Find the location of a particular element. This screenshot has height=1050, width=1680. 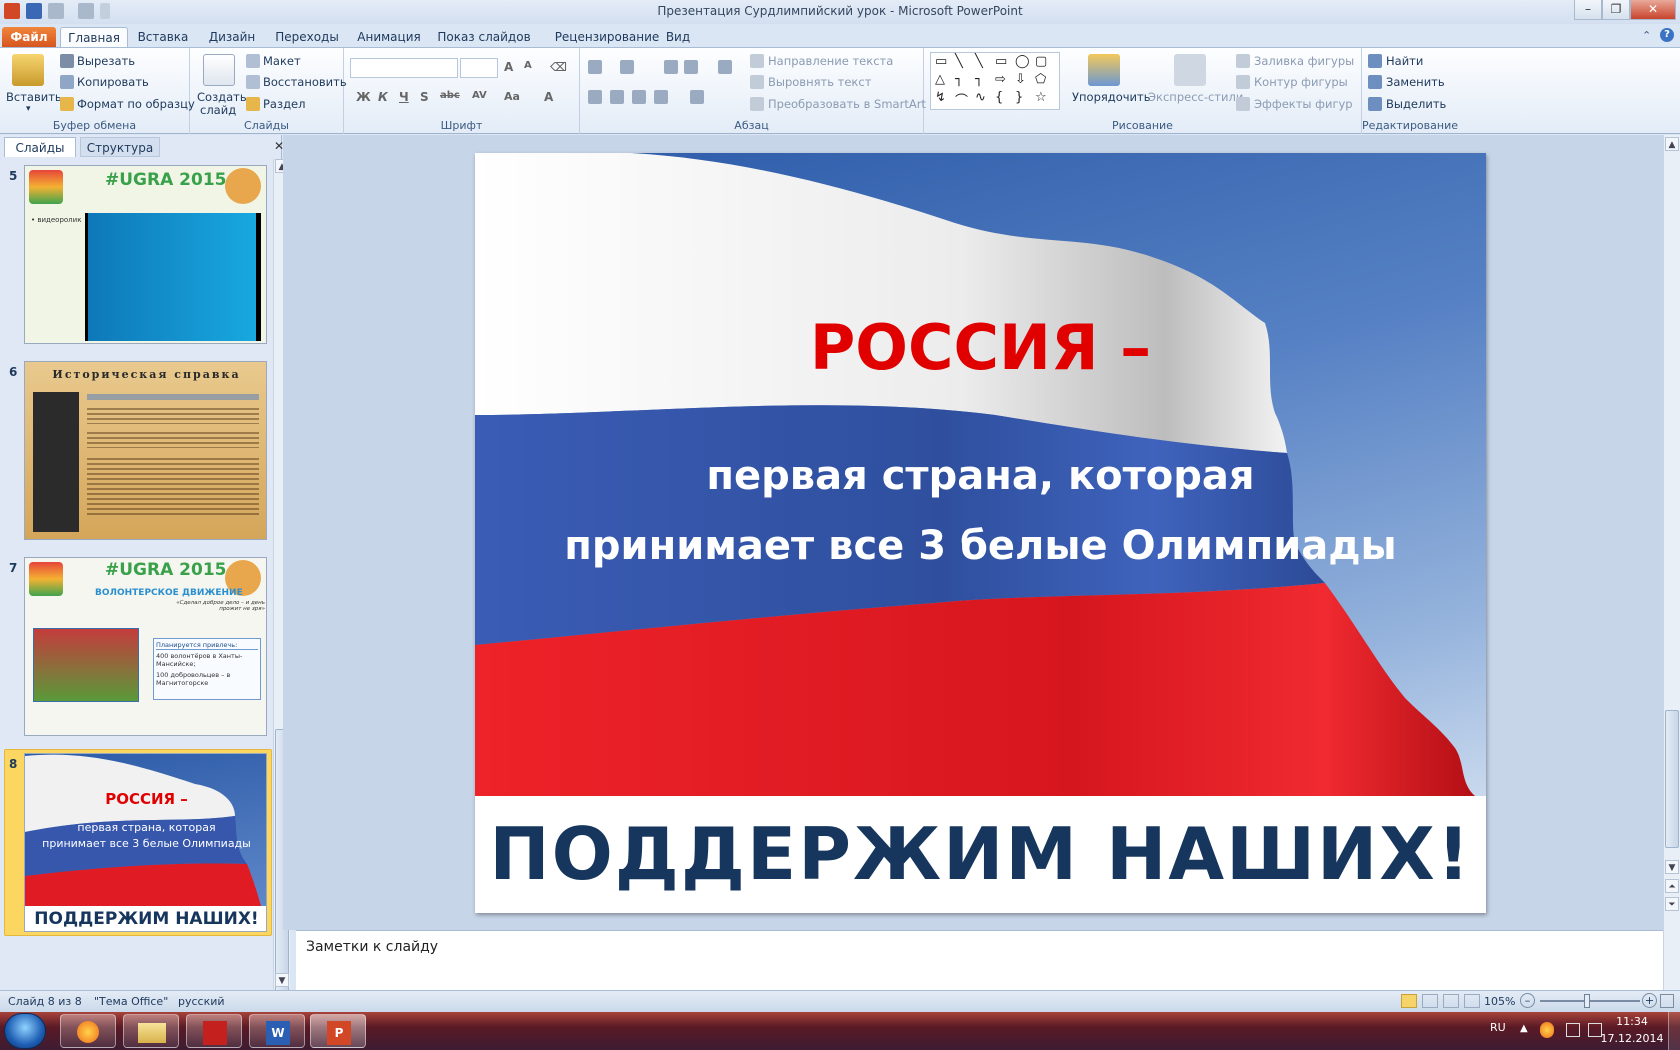

section-button: Раздел is located at coordinates (284, 104).